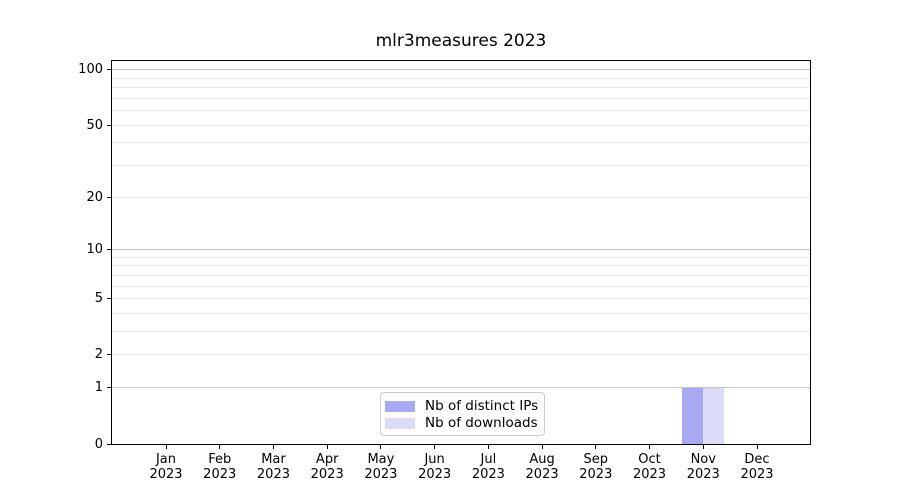 The width and height of the screenshot is (900, 500). Describe the element at coordinates (90, 70) in the screenshot. I see `y-tick-label: 100` at that location.